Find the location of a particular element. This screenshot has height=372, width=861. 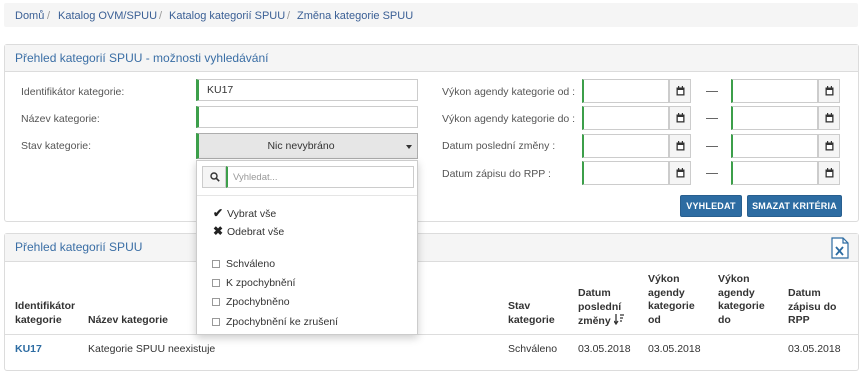

select-all-label: Vybrat vše is located at coordinates (252, 214).